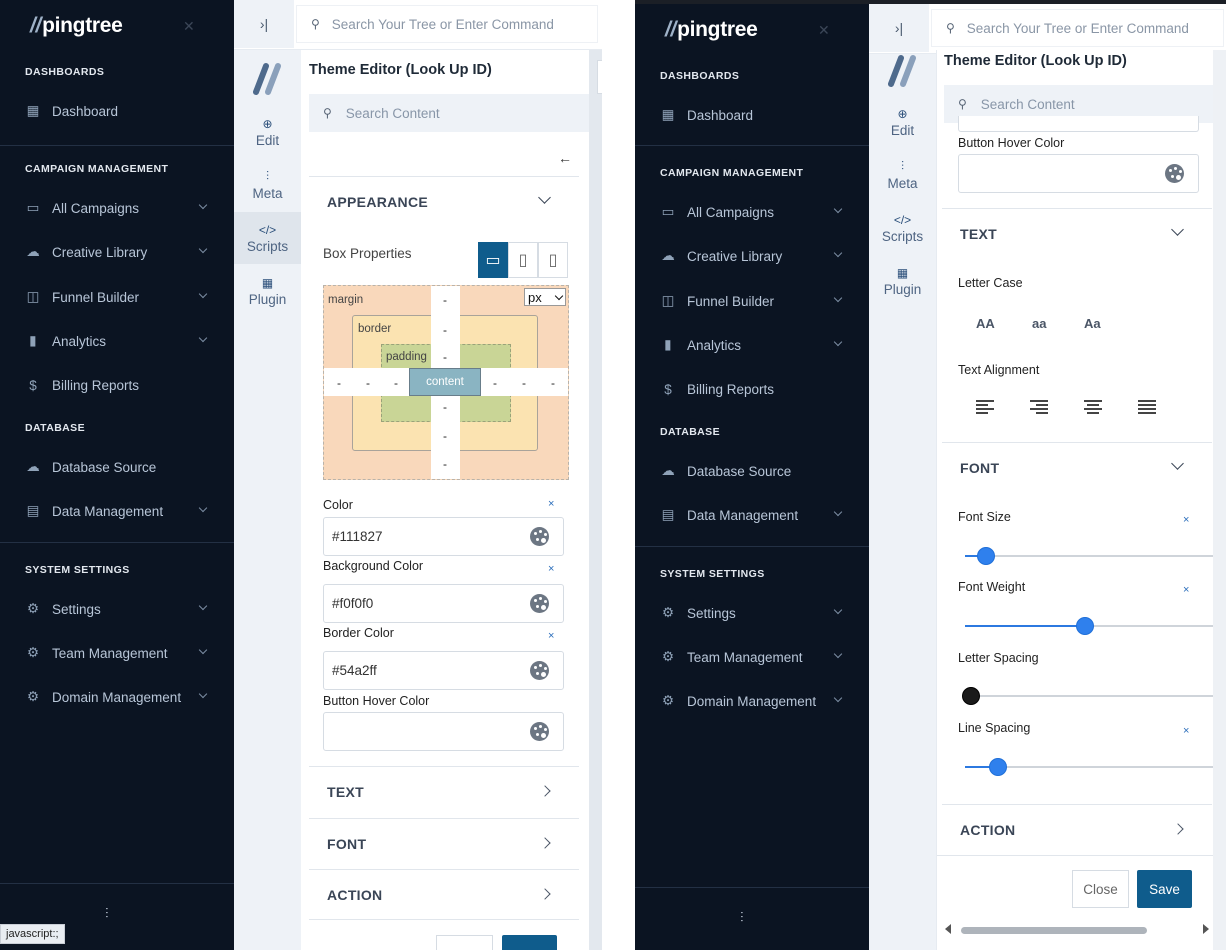  Describe the element at coordinates (948, 929) in the screenshot. I see `scroll-left-icon` at that location.